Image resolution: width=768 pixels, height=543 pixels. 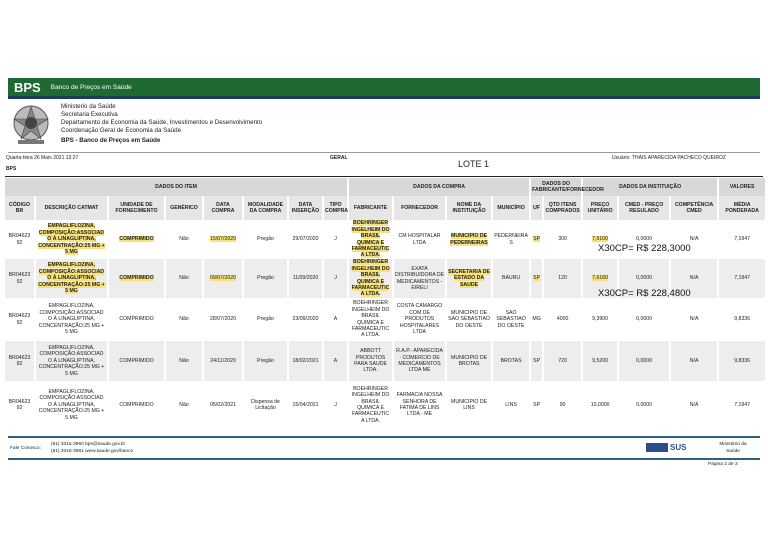 What do you see at coordinates (266, 208) in the screenshot?
I see `column-header: MODALIDADE DA COMPRA` at bounding box center [266, 208].